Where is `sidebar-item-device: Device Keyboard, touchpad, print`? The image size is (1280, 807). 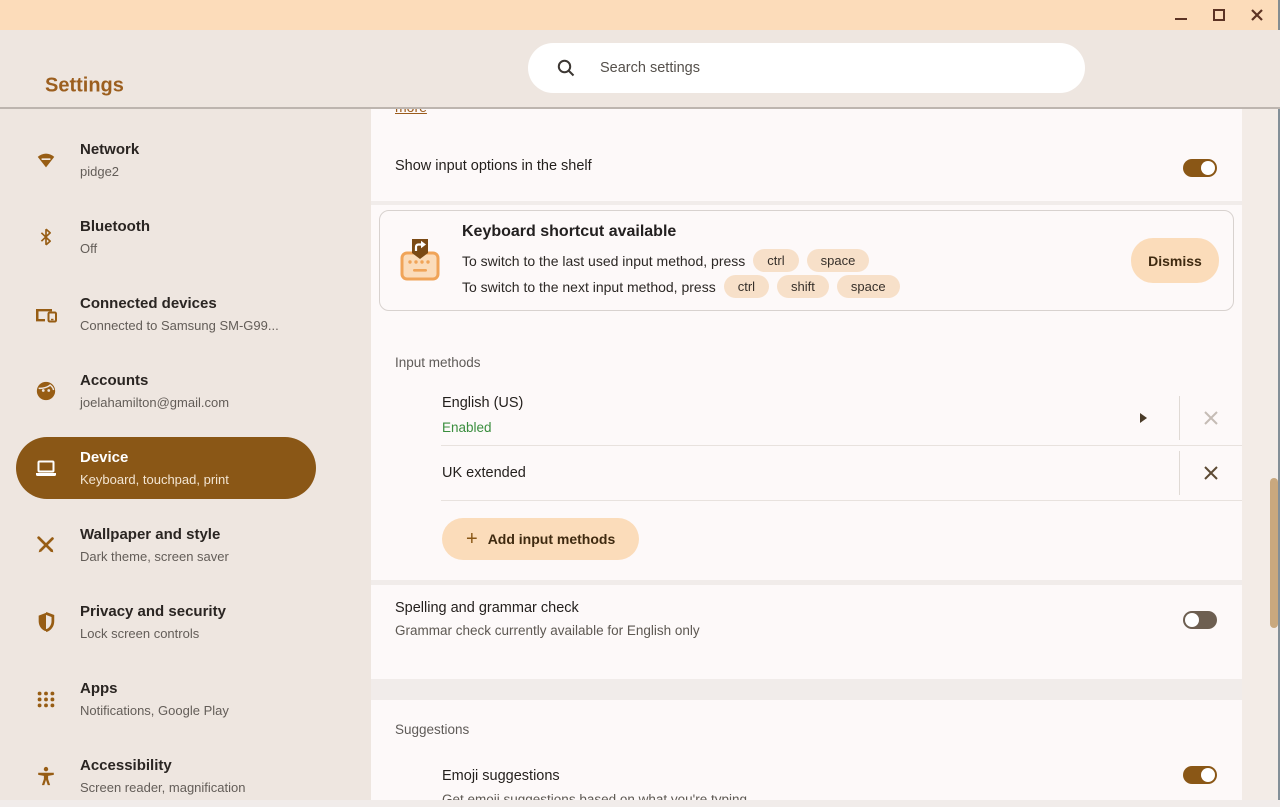
sidebar-item-device: Device Keyboard, touchpad, print is located at coordinates (166, 468).